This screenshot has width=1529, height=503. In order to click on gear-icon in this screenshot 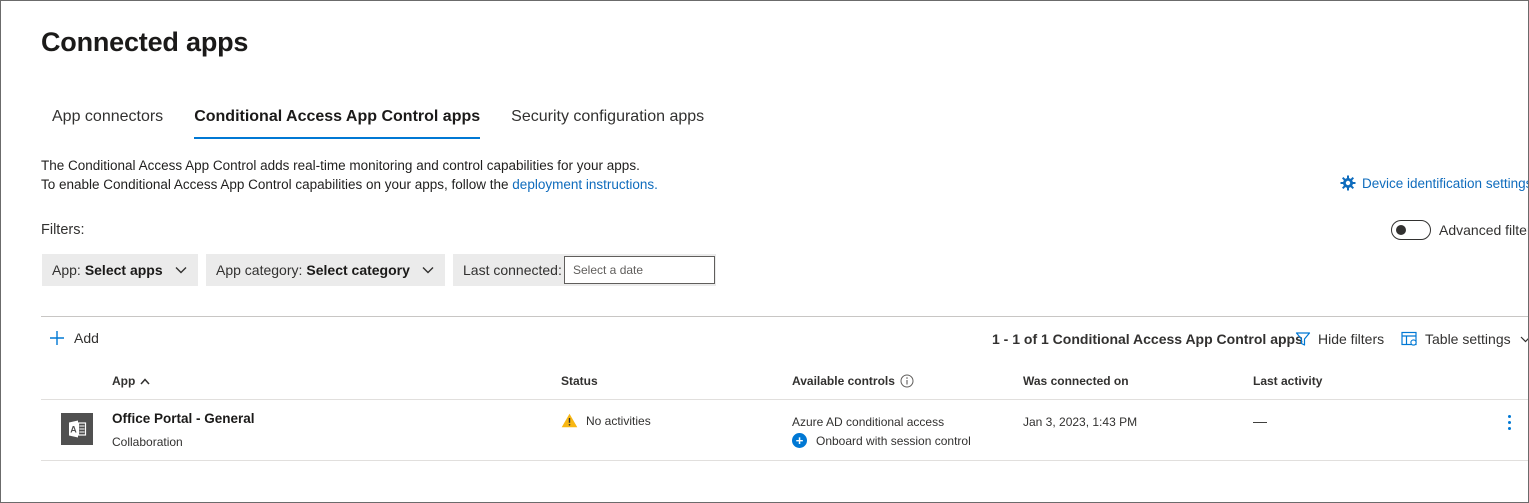, I will do `click(1348, 183)`.